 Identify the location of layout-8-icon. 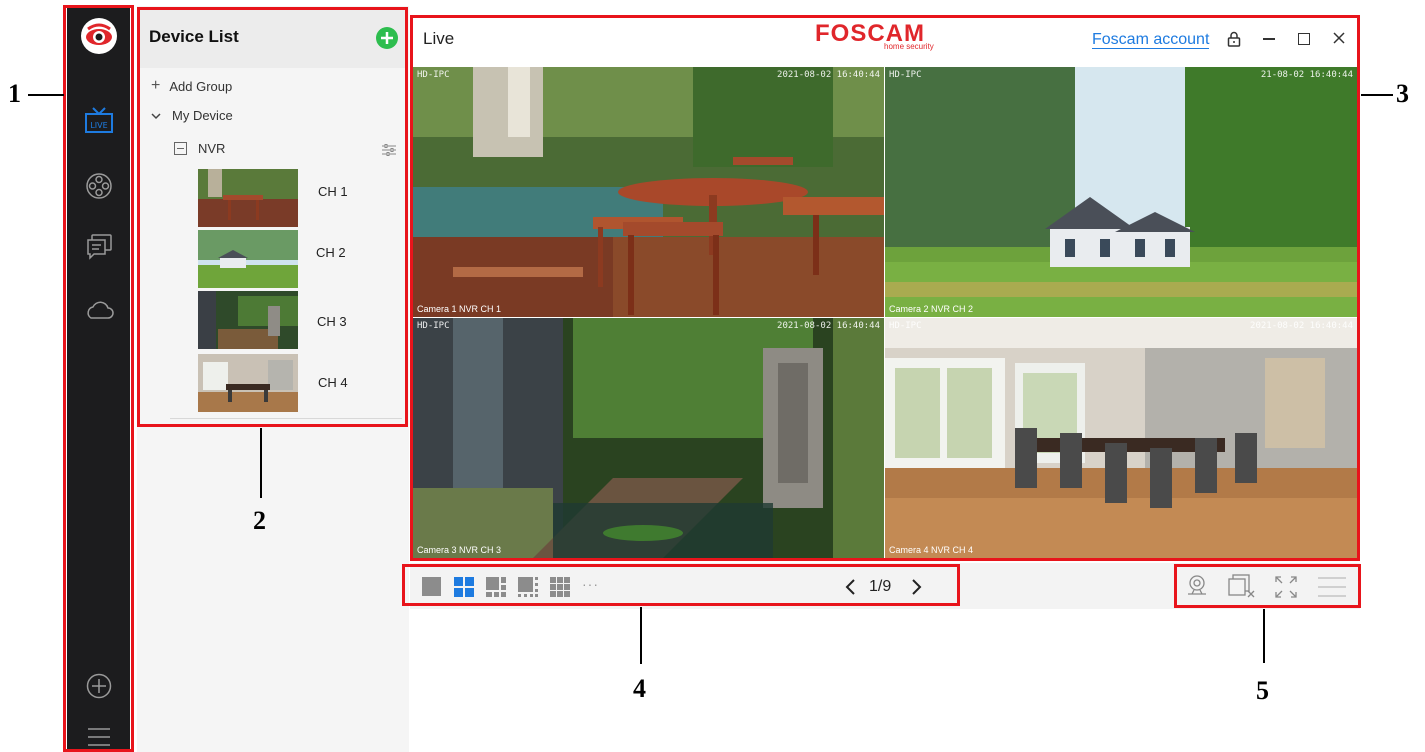
(528, 589).